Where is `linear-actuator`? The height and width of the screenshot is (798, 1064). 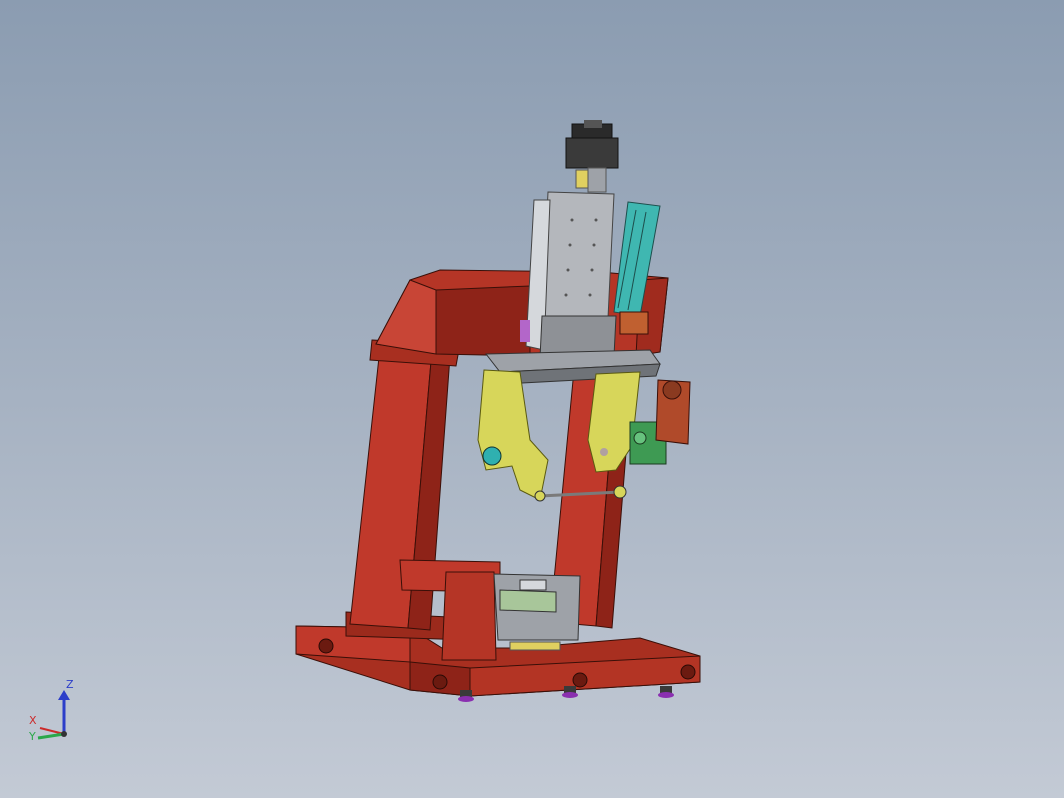 linear-actuator is located at coordinates (568, 275).